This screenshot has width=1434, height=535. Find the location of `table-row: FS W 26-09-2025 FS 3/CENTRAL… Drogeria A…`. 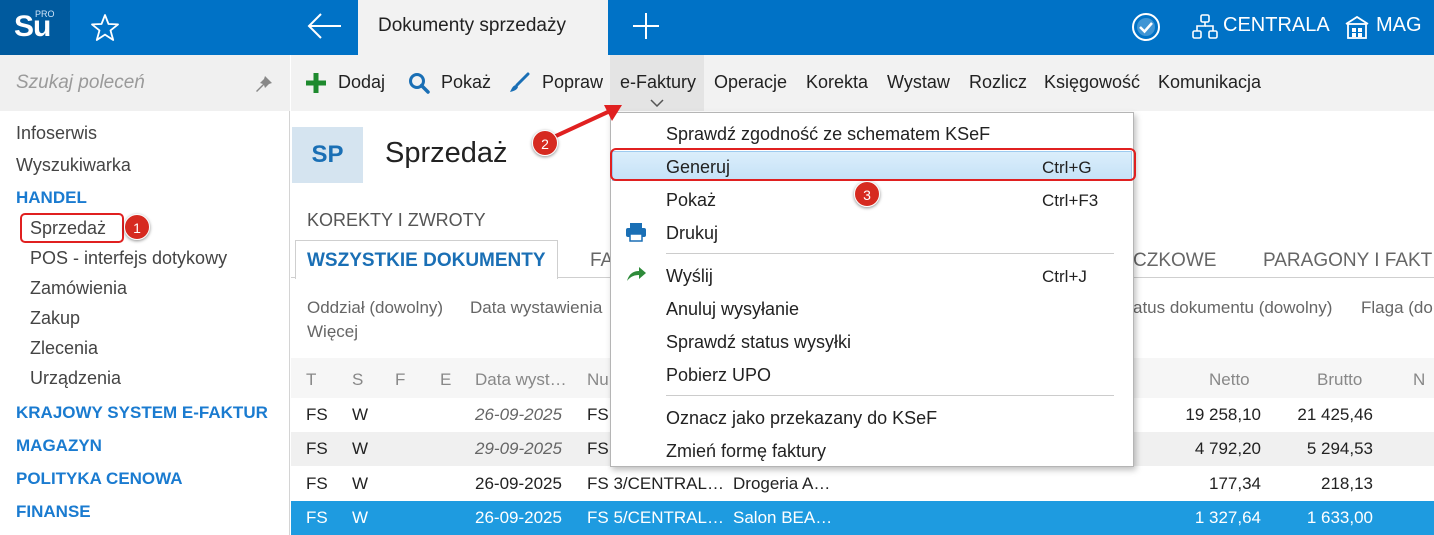

table-row: FS W 26-09-2025 FS 3/CENTRAL… Drogeria A… is located at coordinates (862, 484).